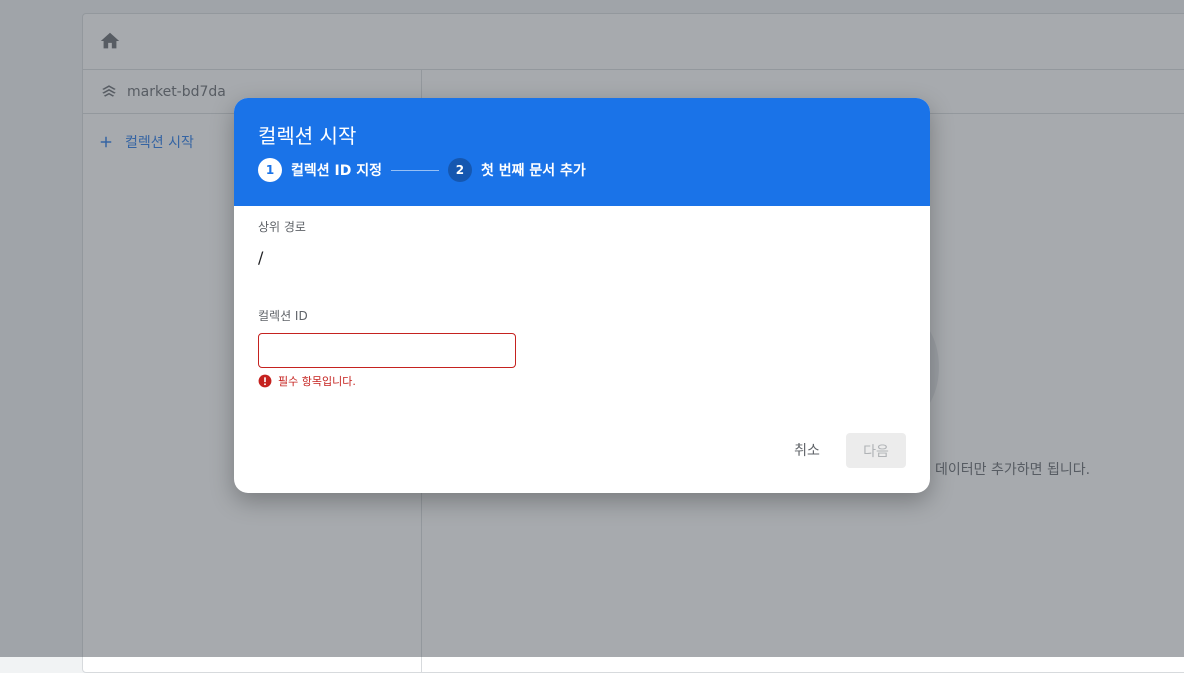  Describe the element at coordinates (876, 450) in the screenshot. I see `next-button: 다음` at that location.